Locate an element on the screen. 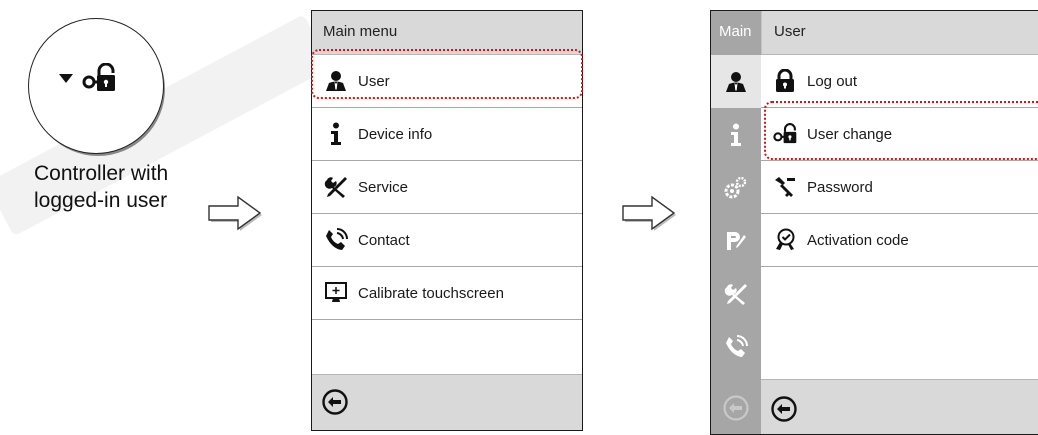  menu-item-label: Device info is located at coordinates (395, 134).